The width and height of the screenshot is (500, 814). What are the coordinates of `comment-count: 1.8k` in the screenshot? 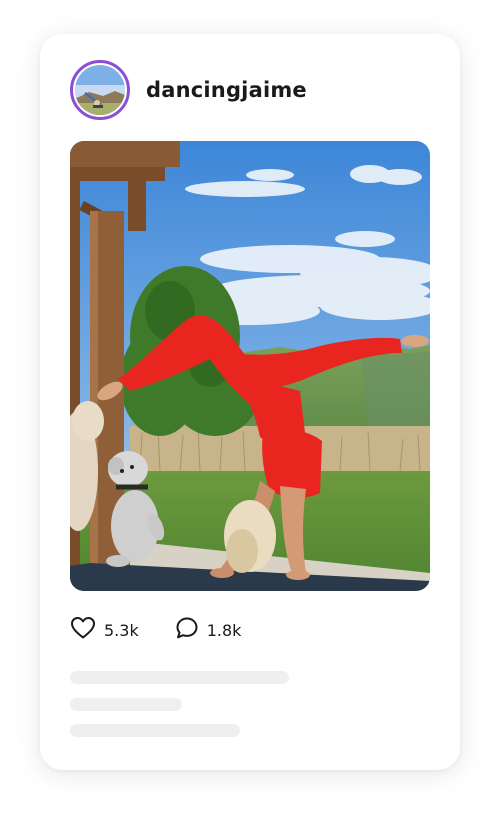 It's located at (224, 630).